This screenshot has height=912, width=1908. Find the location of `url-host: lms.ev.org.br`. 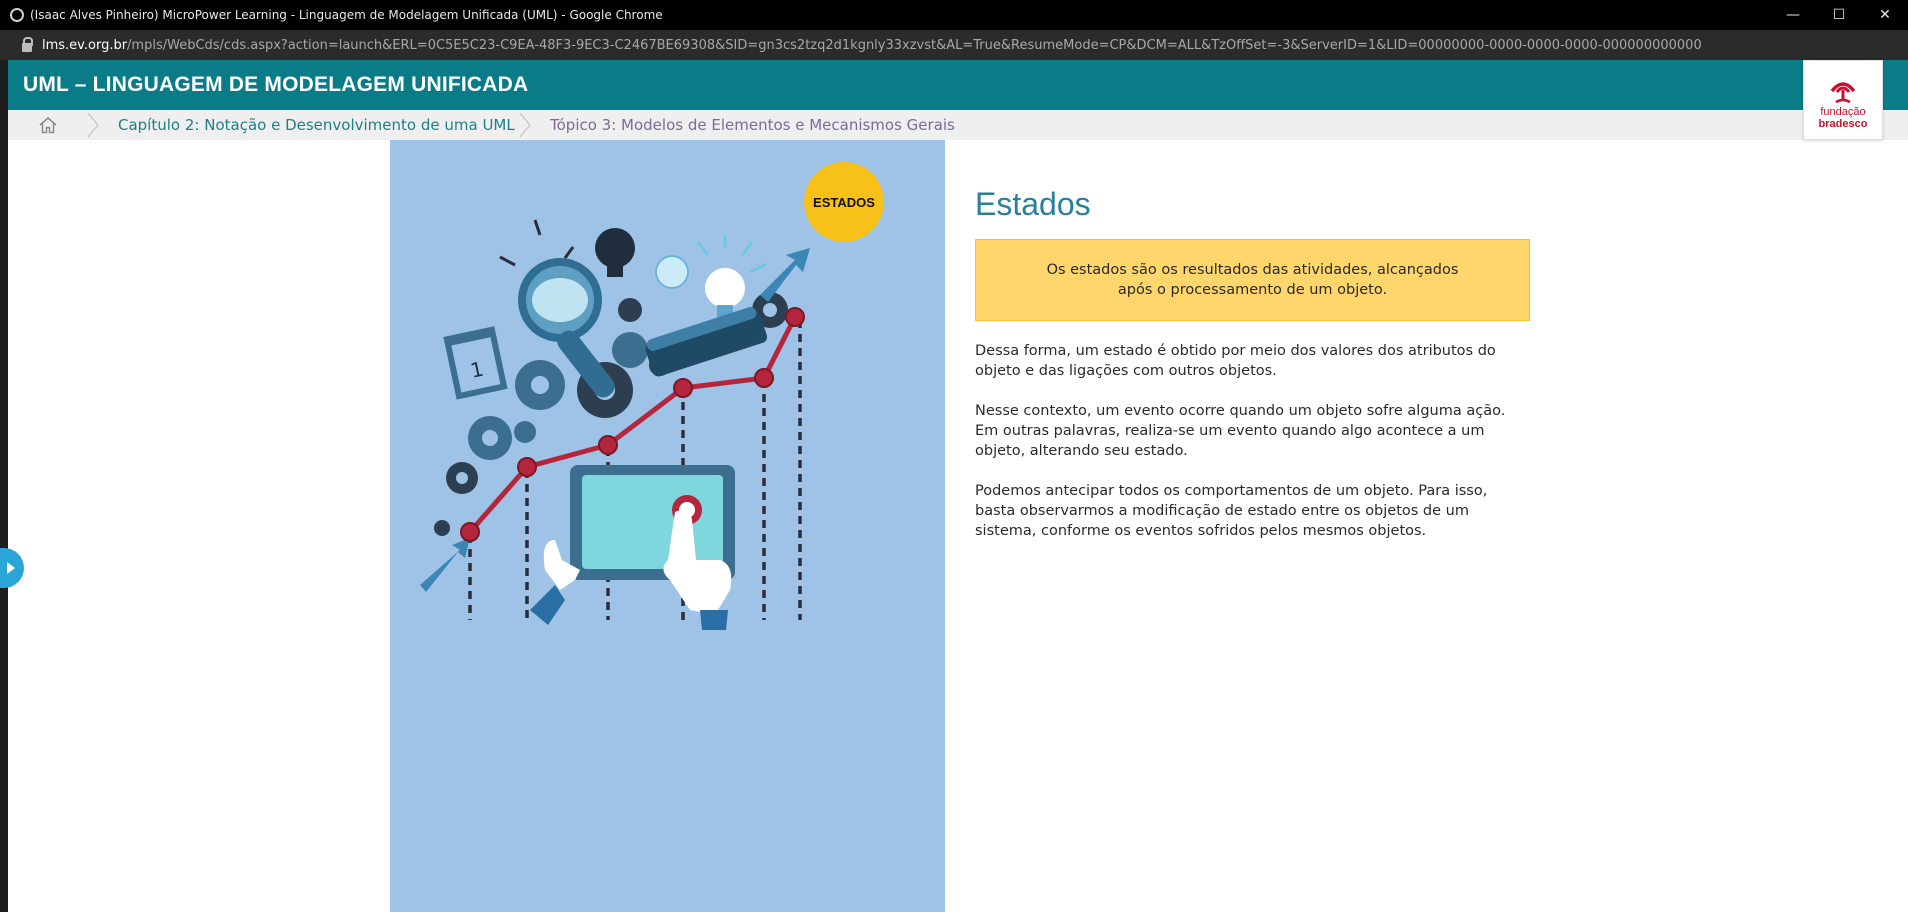

url-host: lms.ev.org.br is located at coordinates (84, 45).